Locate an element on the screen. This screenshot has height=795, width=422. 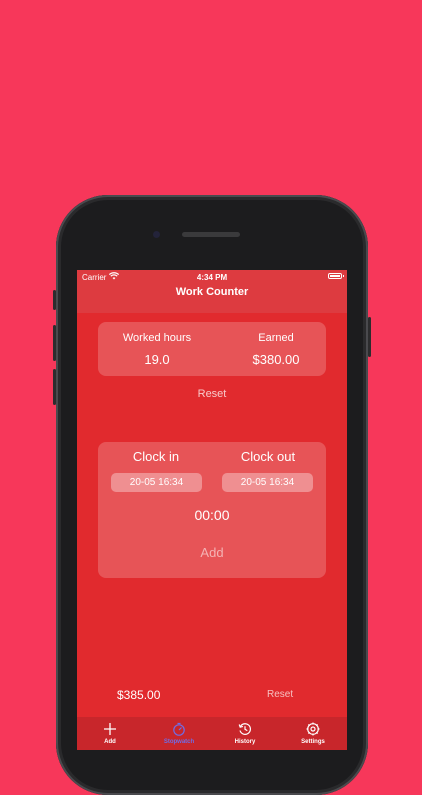
earned-value: $380.00 is located at coordinates (276, 359).